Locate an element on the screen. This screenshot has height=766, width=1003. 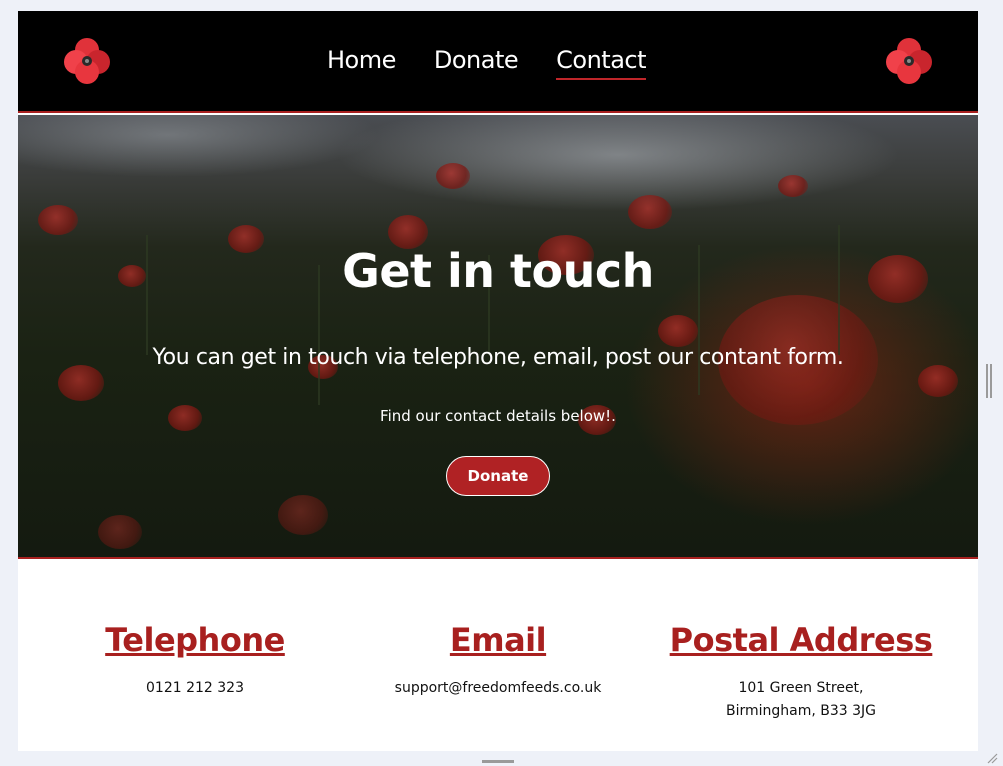
bottom-resize-handle is located at coordinates (498, 761).